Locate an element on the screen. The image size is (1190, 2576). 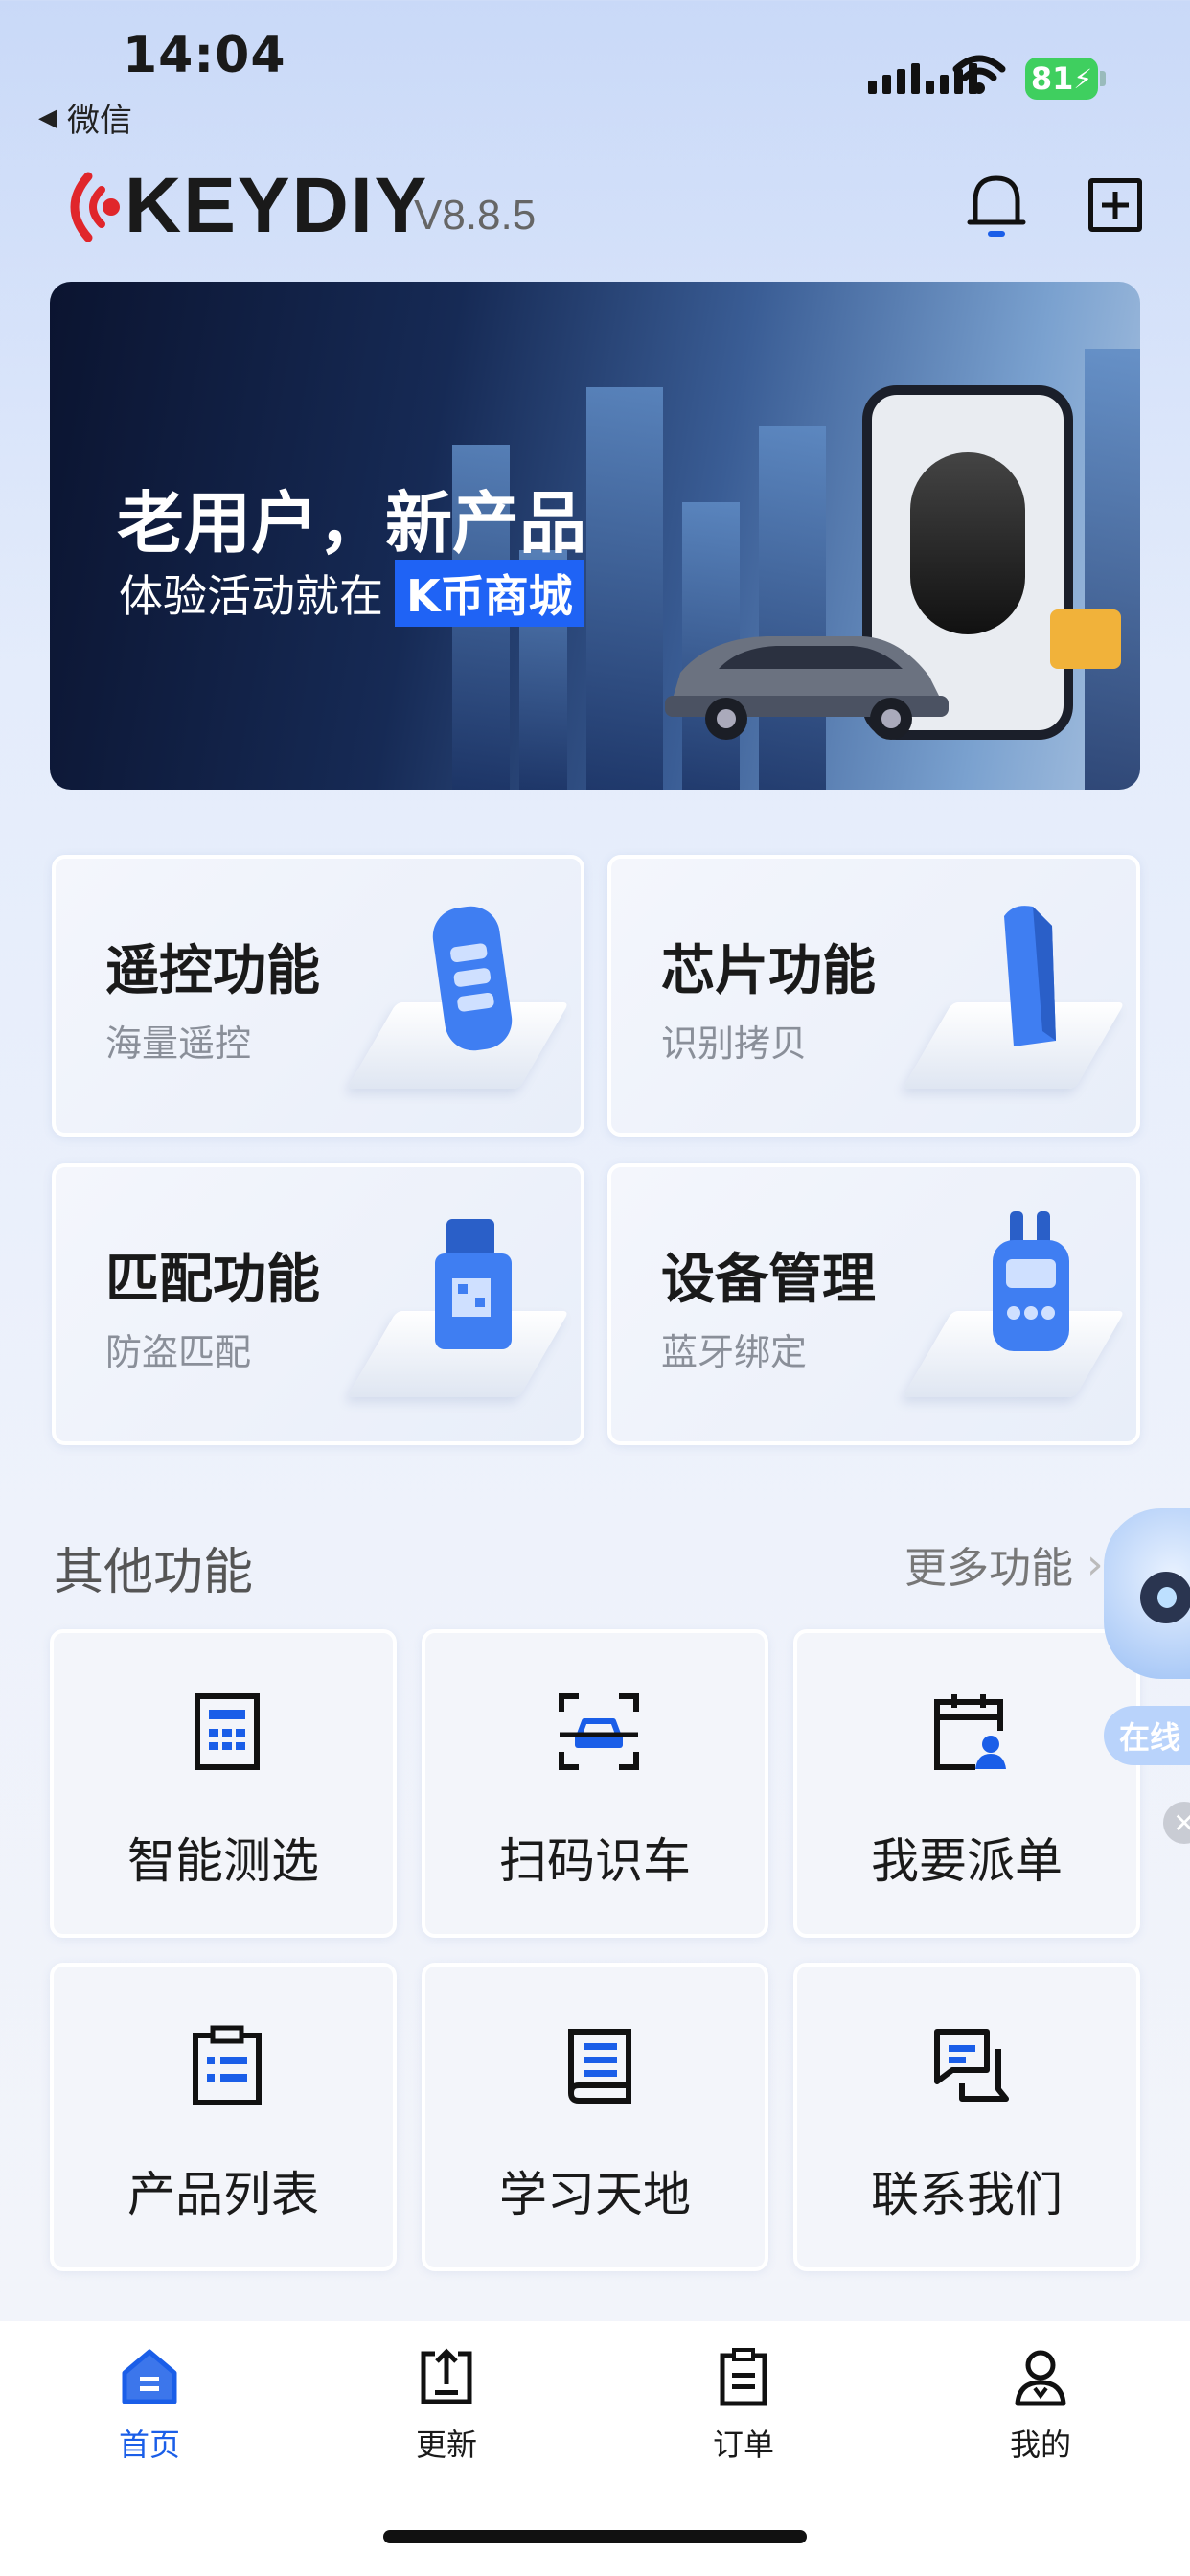
grid-item-label: 联系我们 is located at coordinates (967, 2194).